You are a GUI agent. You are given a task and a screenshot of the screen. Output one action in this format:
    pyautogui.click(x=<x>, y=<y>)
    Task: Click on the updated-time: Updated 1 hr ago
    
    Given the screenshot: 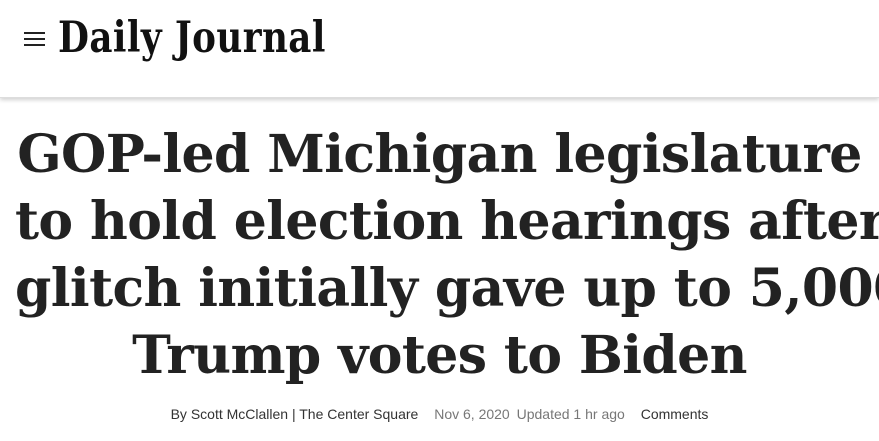 What is the action you would take?
    pyautogui.click(x=570, y=414)
    